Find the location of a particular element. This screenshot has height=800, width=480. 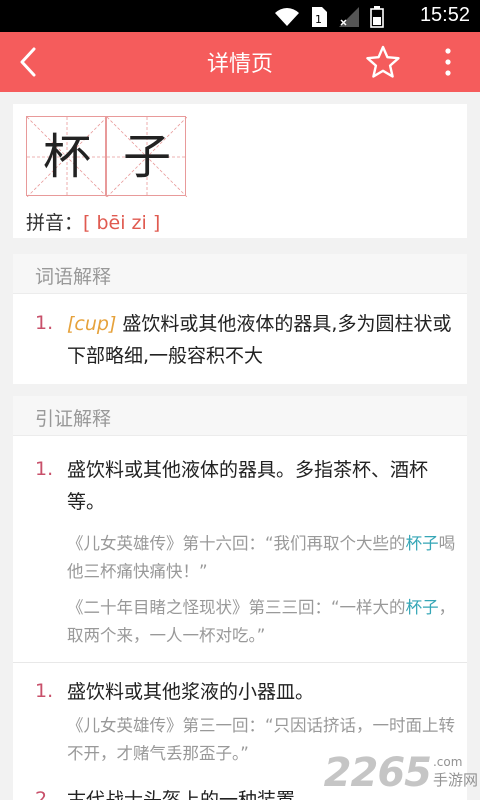

pinyin-value: [ bēi zi ] is located at coordinates (122, 223).